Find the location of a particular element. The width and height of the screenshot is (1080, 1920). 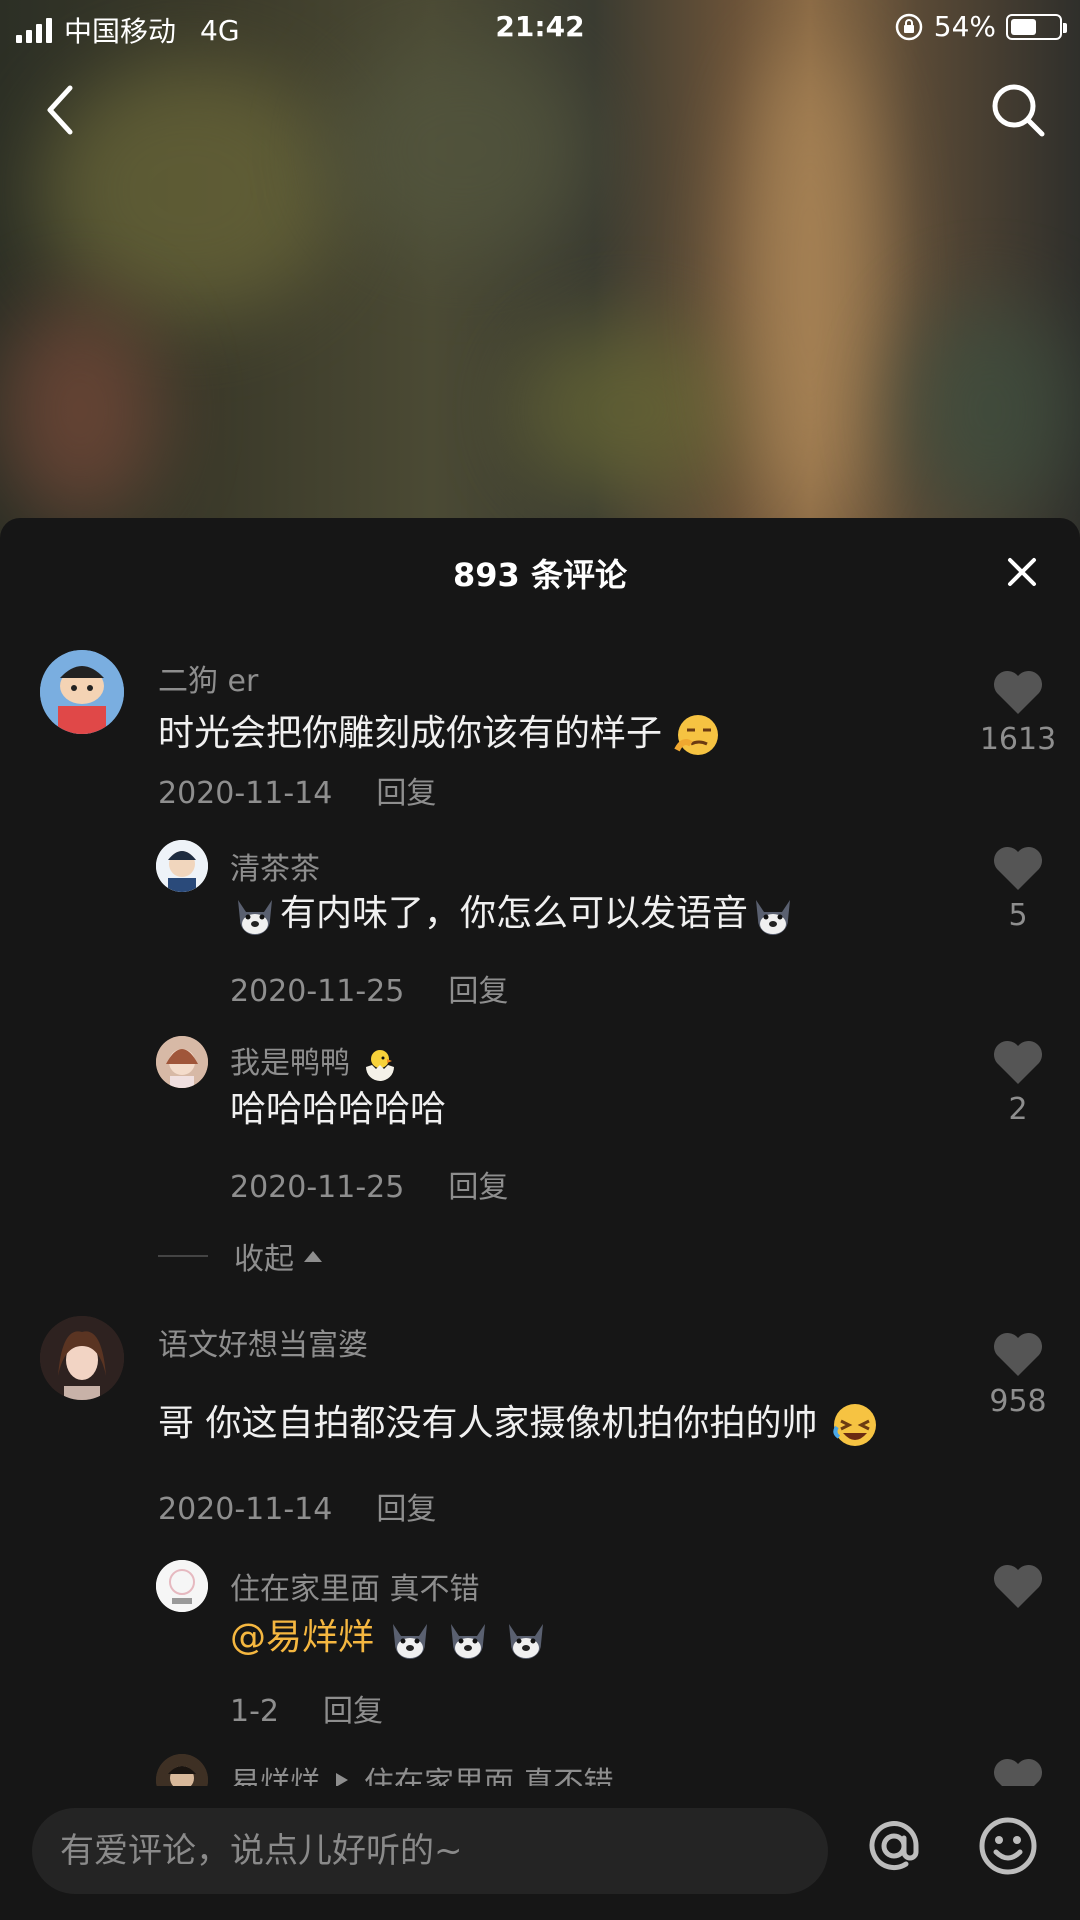

smiley-icon is located at coordinates (1008, 1846).